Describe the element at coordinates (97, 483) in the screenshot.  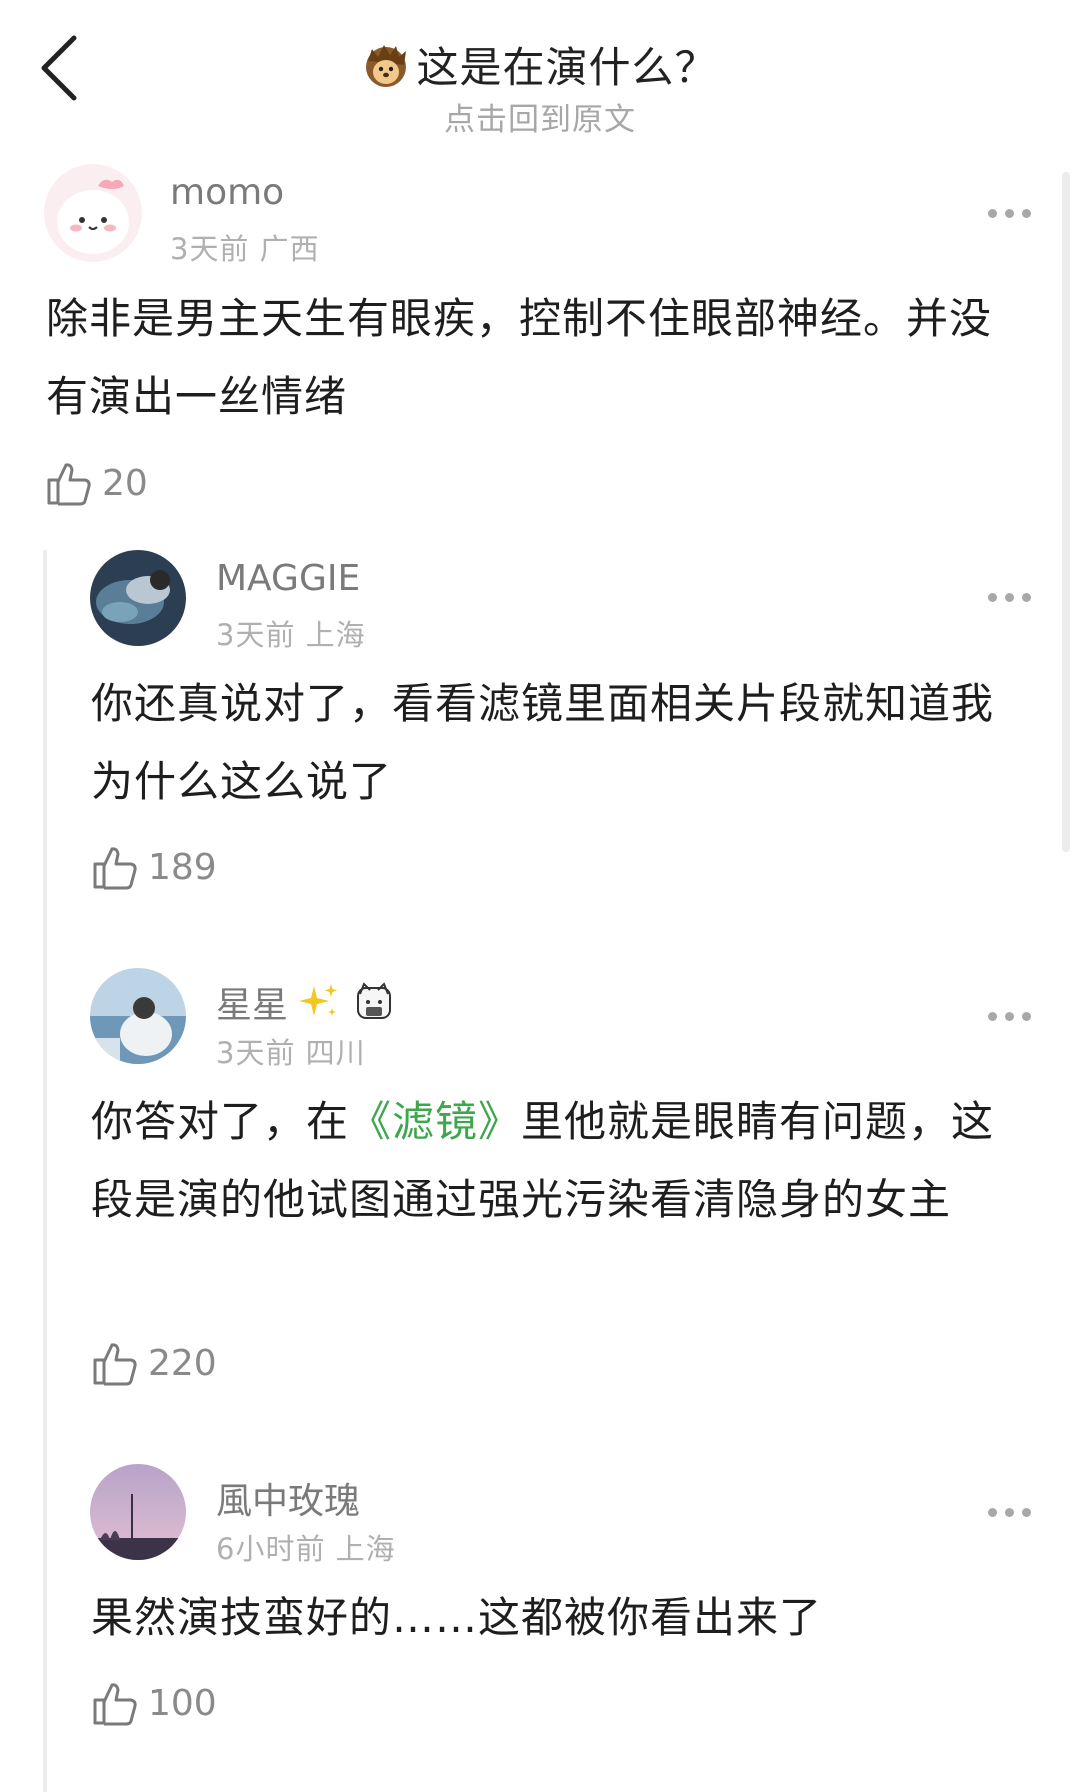
I see `like-button: 20` at that location.